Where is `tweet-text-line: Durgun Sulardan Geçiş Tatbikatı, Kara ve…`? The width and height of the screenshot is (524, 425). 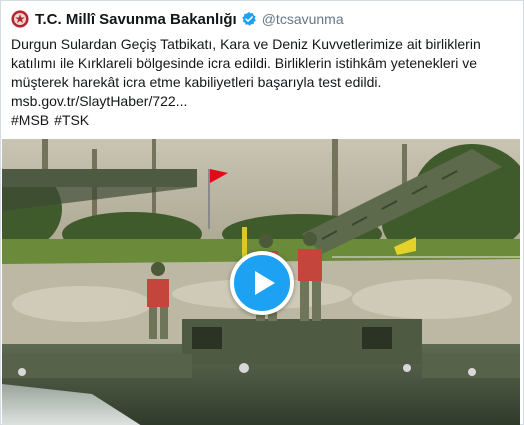
tweet-text-line: Durgun Sulardan Geçiş Tatbikatı, Kara ve… is located at coordinates (246, 44).